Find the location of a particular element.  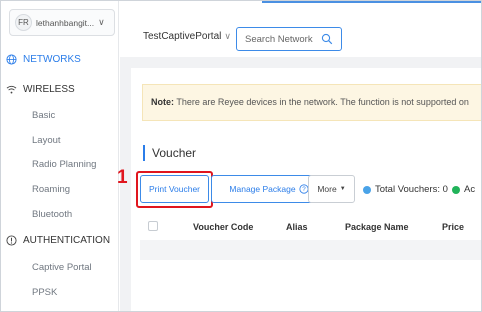

column-header-package-name: Package Name is located at coordinates (377, 227).